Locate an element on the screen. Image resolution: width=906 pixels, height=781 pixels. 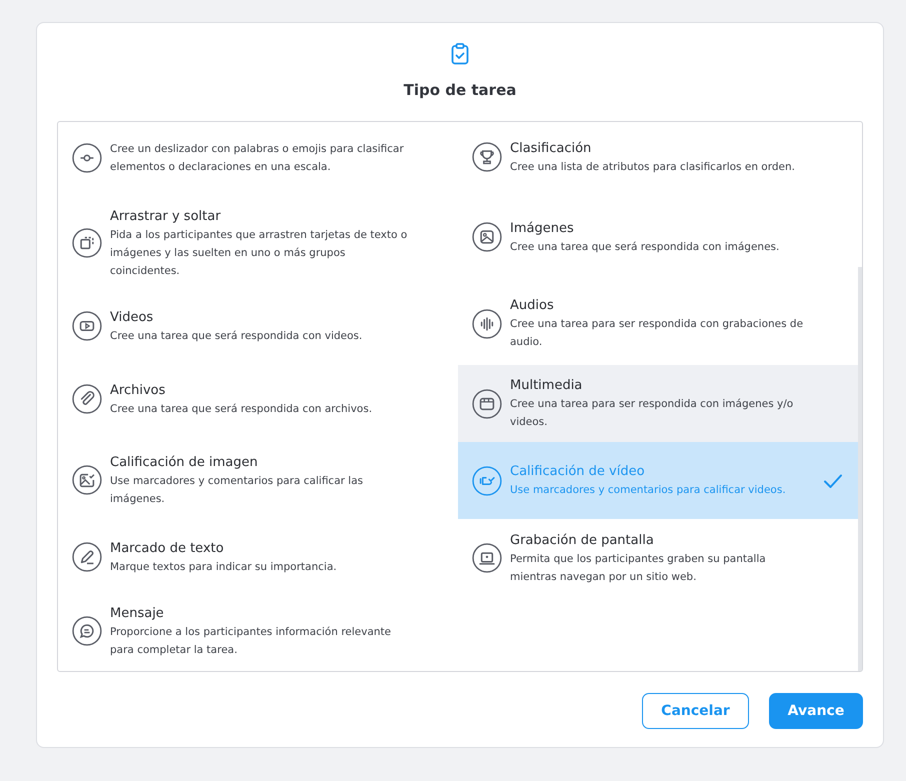
option-title: Videos is located at coordinates (132, 317).